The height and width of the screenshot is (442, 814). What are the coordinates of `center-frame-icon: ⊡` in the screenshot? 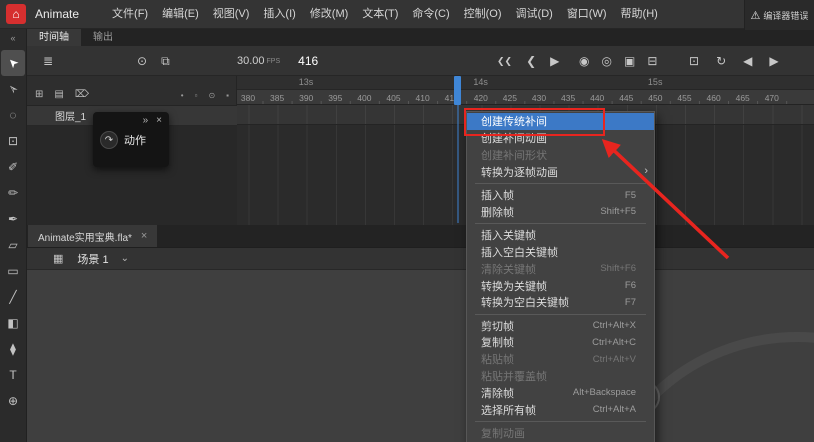 It's located at (694, 61).